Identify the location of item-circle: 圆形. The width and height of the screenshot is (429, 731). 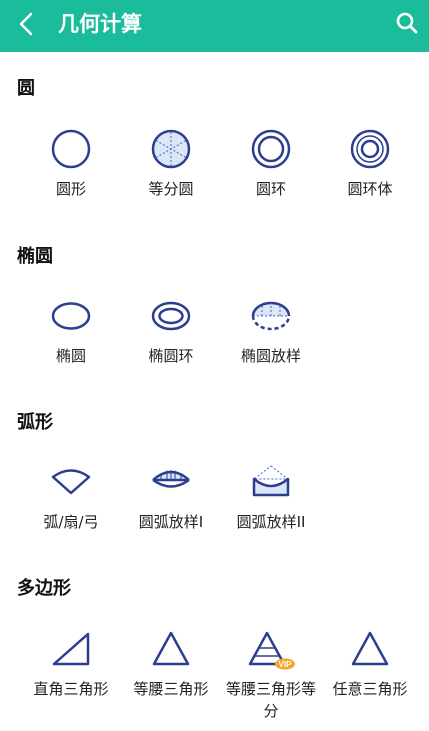
(71, 164).